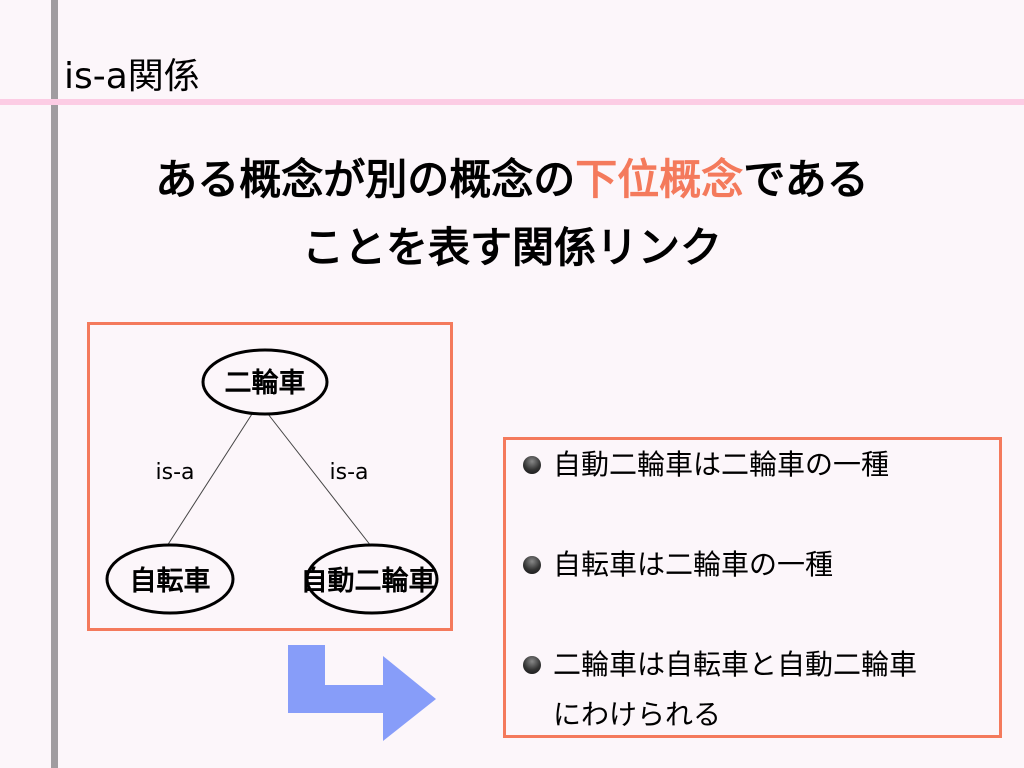 This screenshot has height=768, width=1024. What do you see at coordinates (362, 693) in the screenshot?
I see `turn-right-arrow-icon` at bounding box center [362, 693].